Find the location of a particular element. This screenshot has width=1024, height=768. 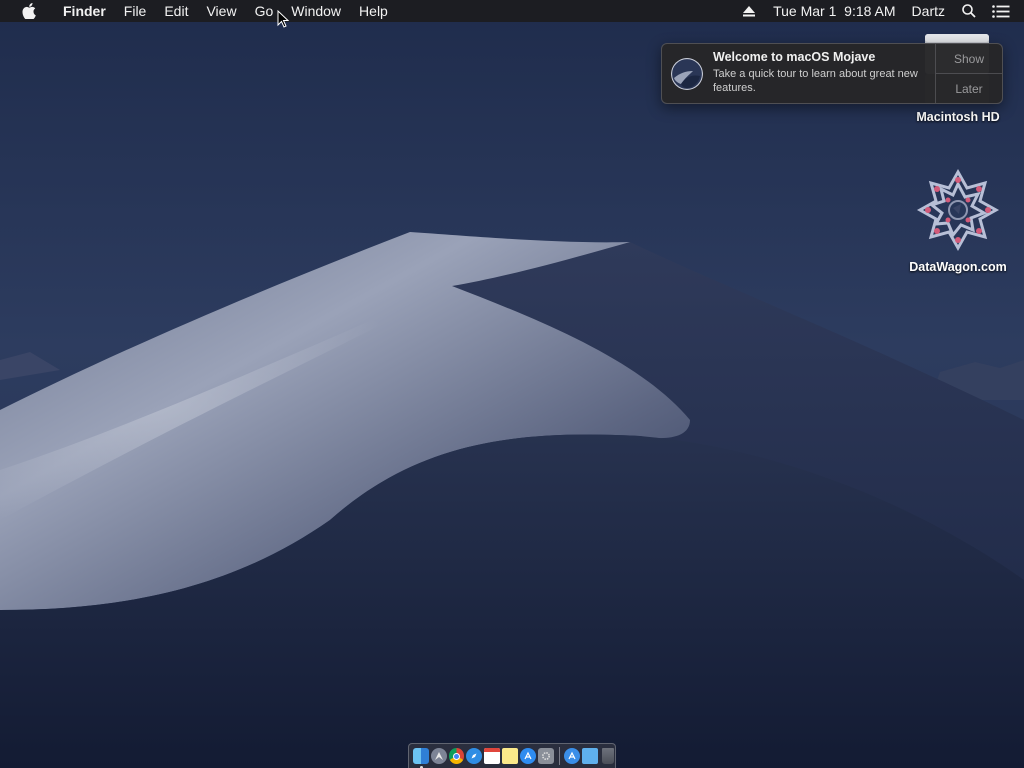

datawagon-logo-icon is located at coordinates (958, 210).